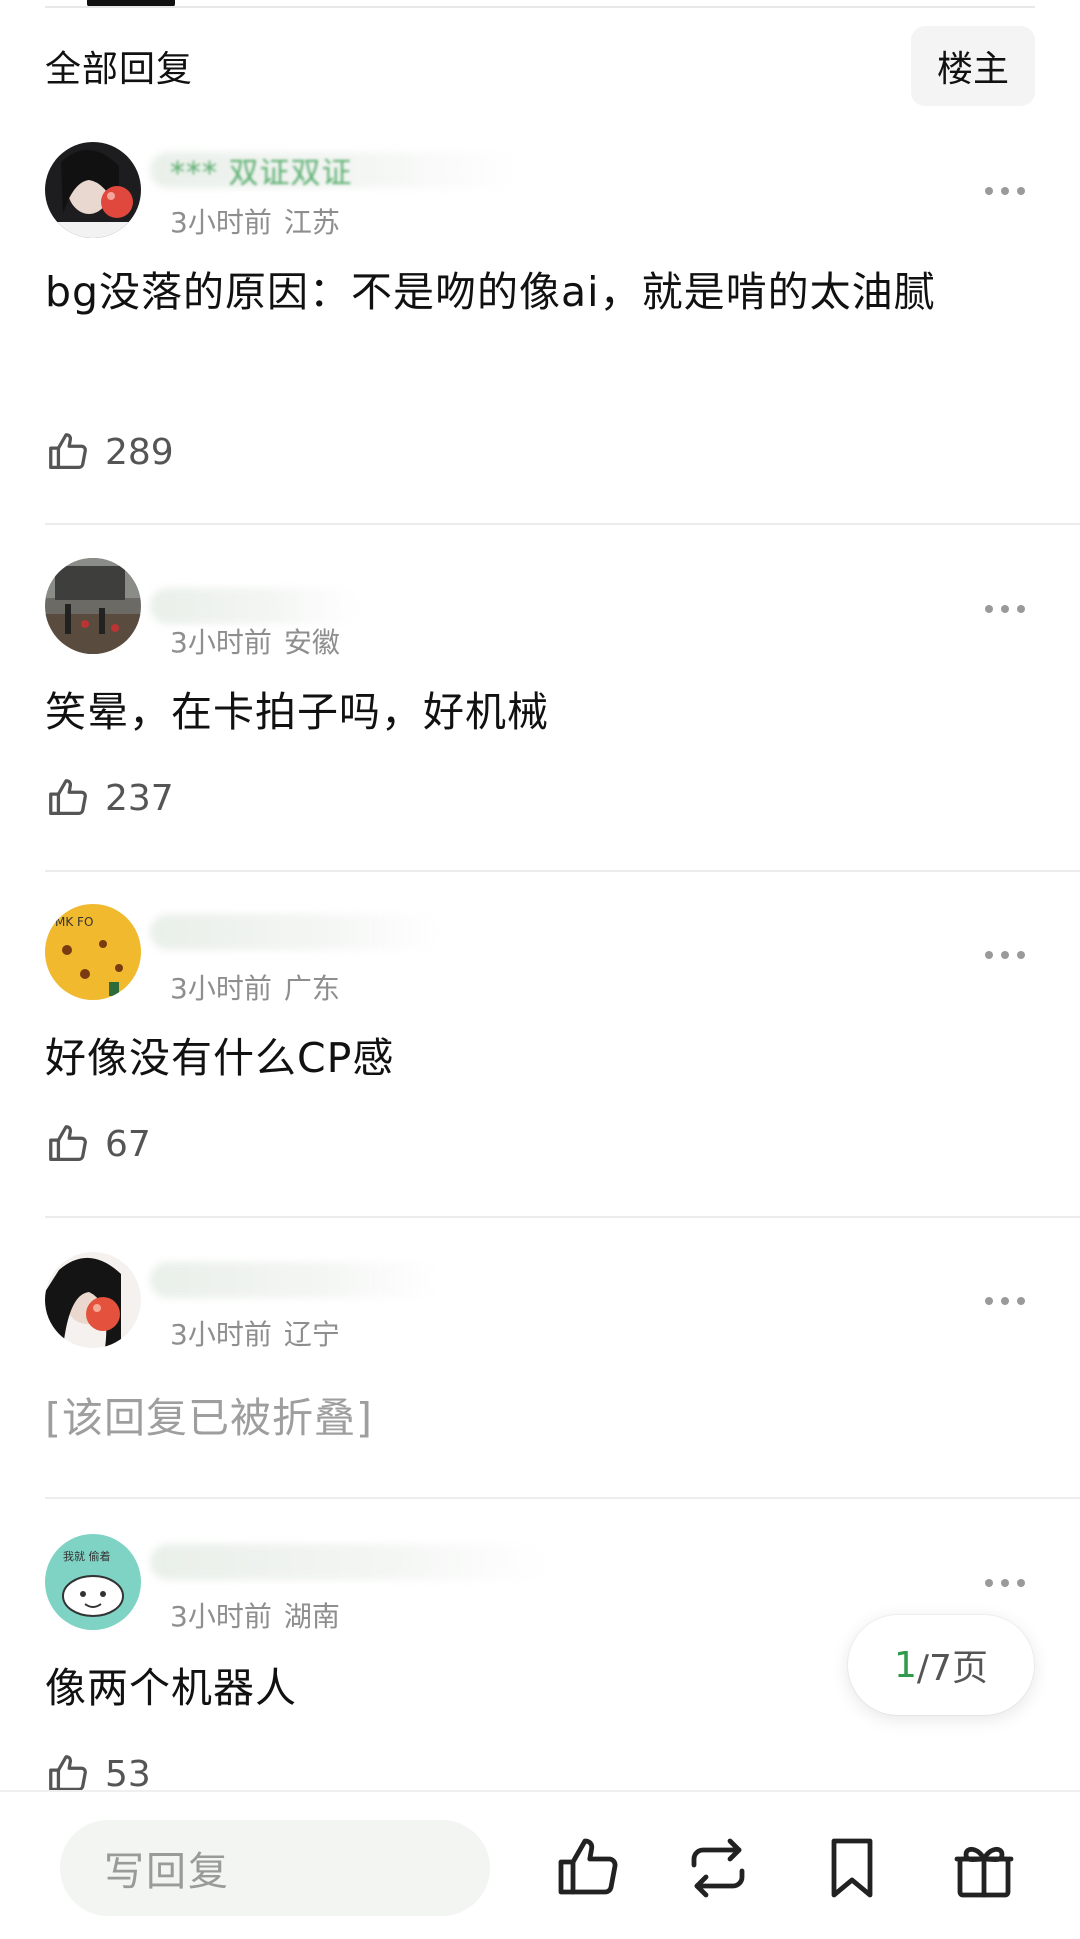 This screenshot has height=1939, width=1080. I want to click on total-pages: /7页, so click(952, 1668).